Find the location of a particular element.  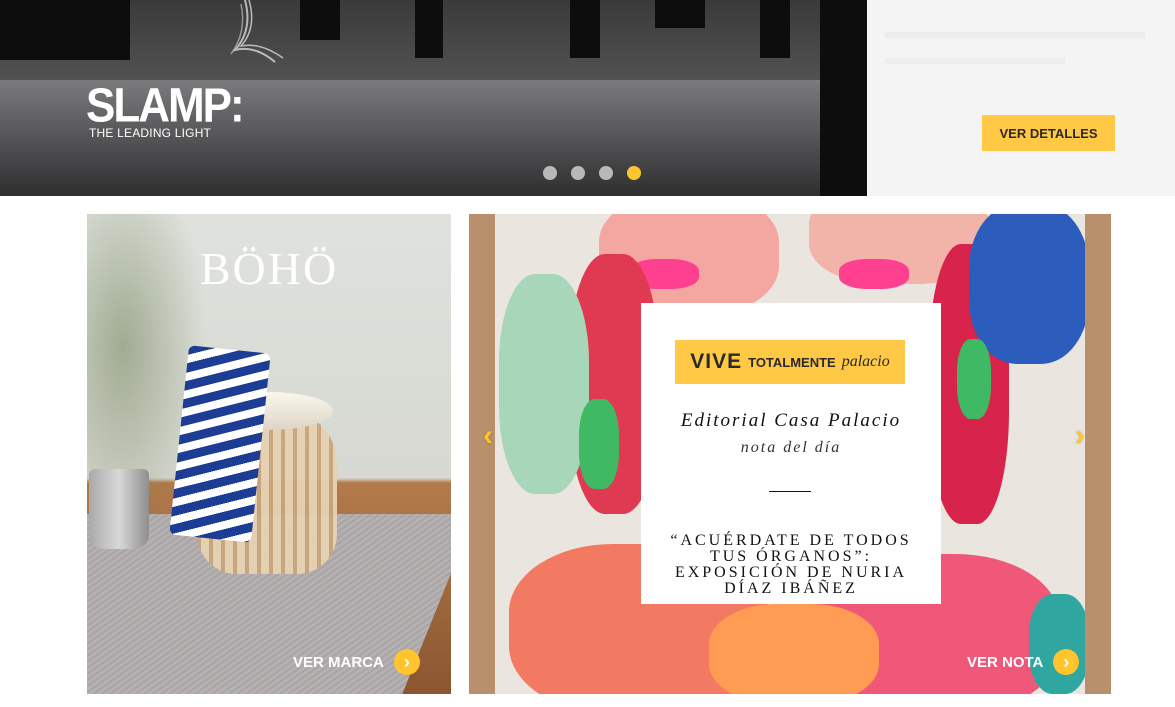

ver-marca-link: VER MARCA › is located at coordinates (356, 662).